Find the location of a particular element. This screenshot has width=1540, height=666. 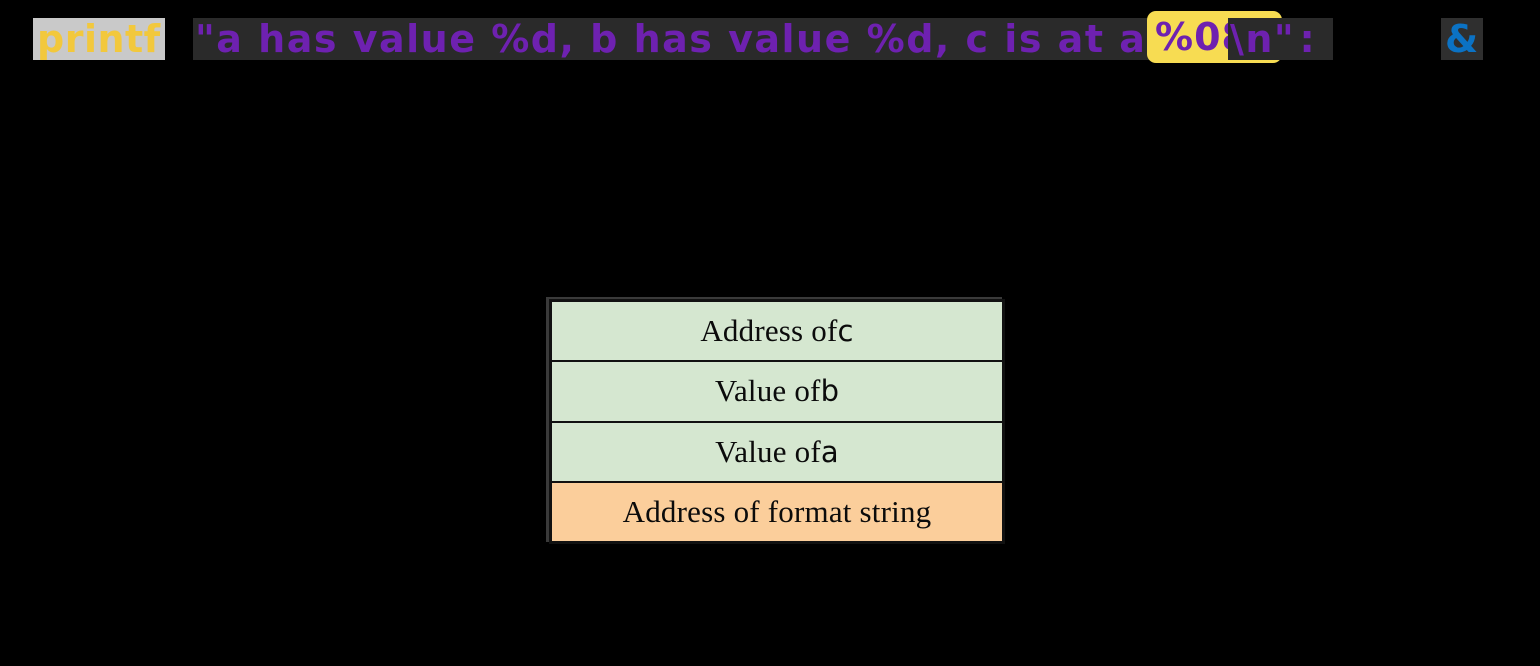

stack-row-variable: b is located at coordinates (830, 391).